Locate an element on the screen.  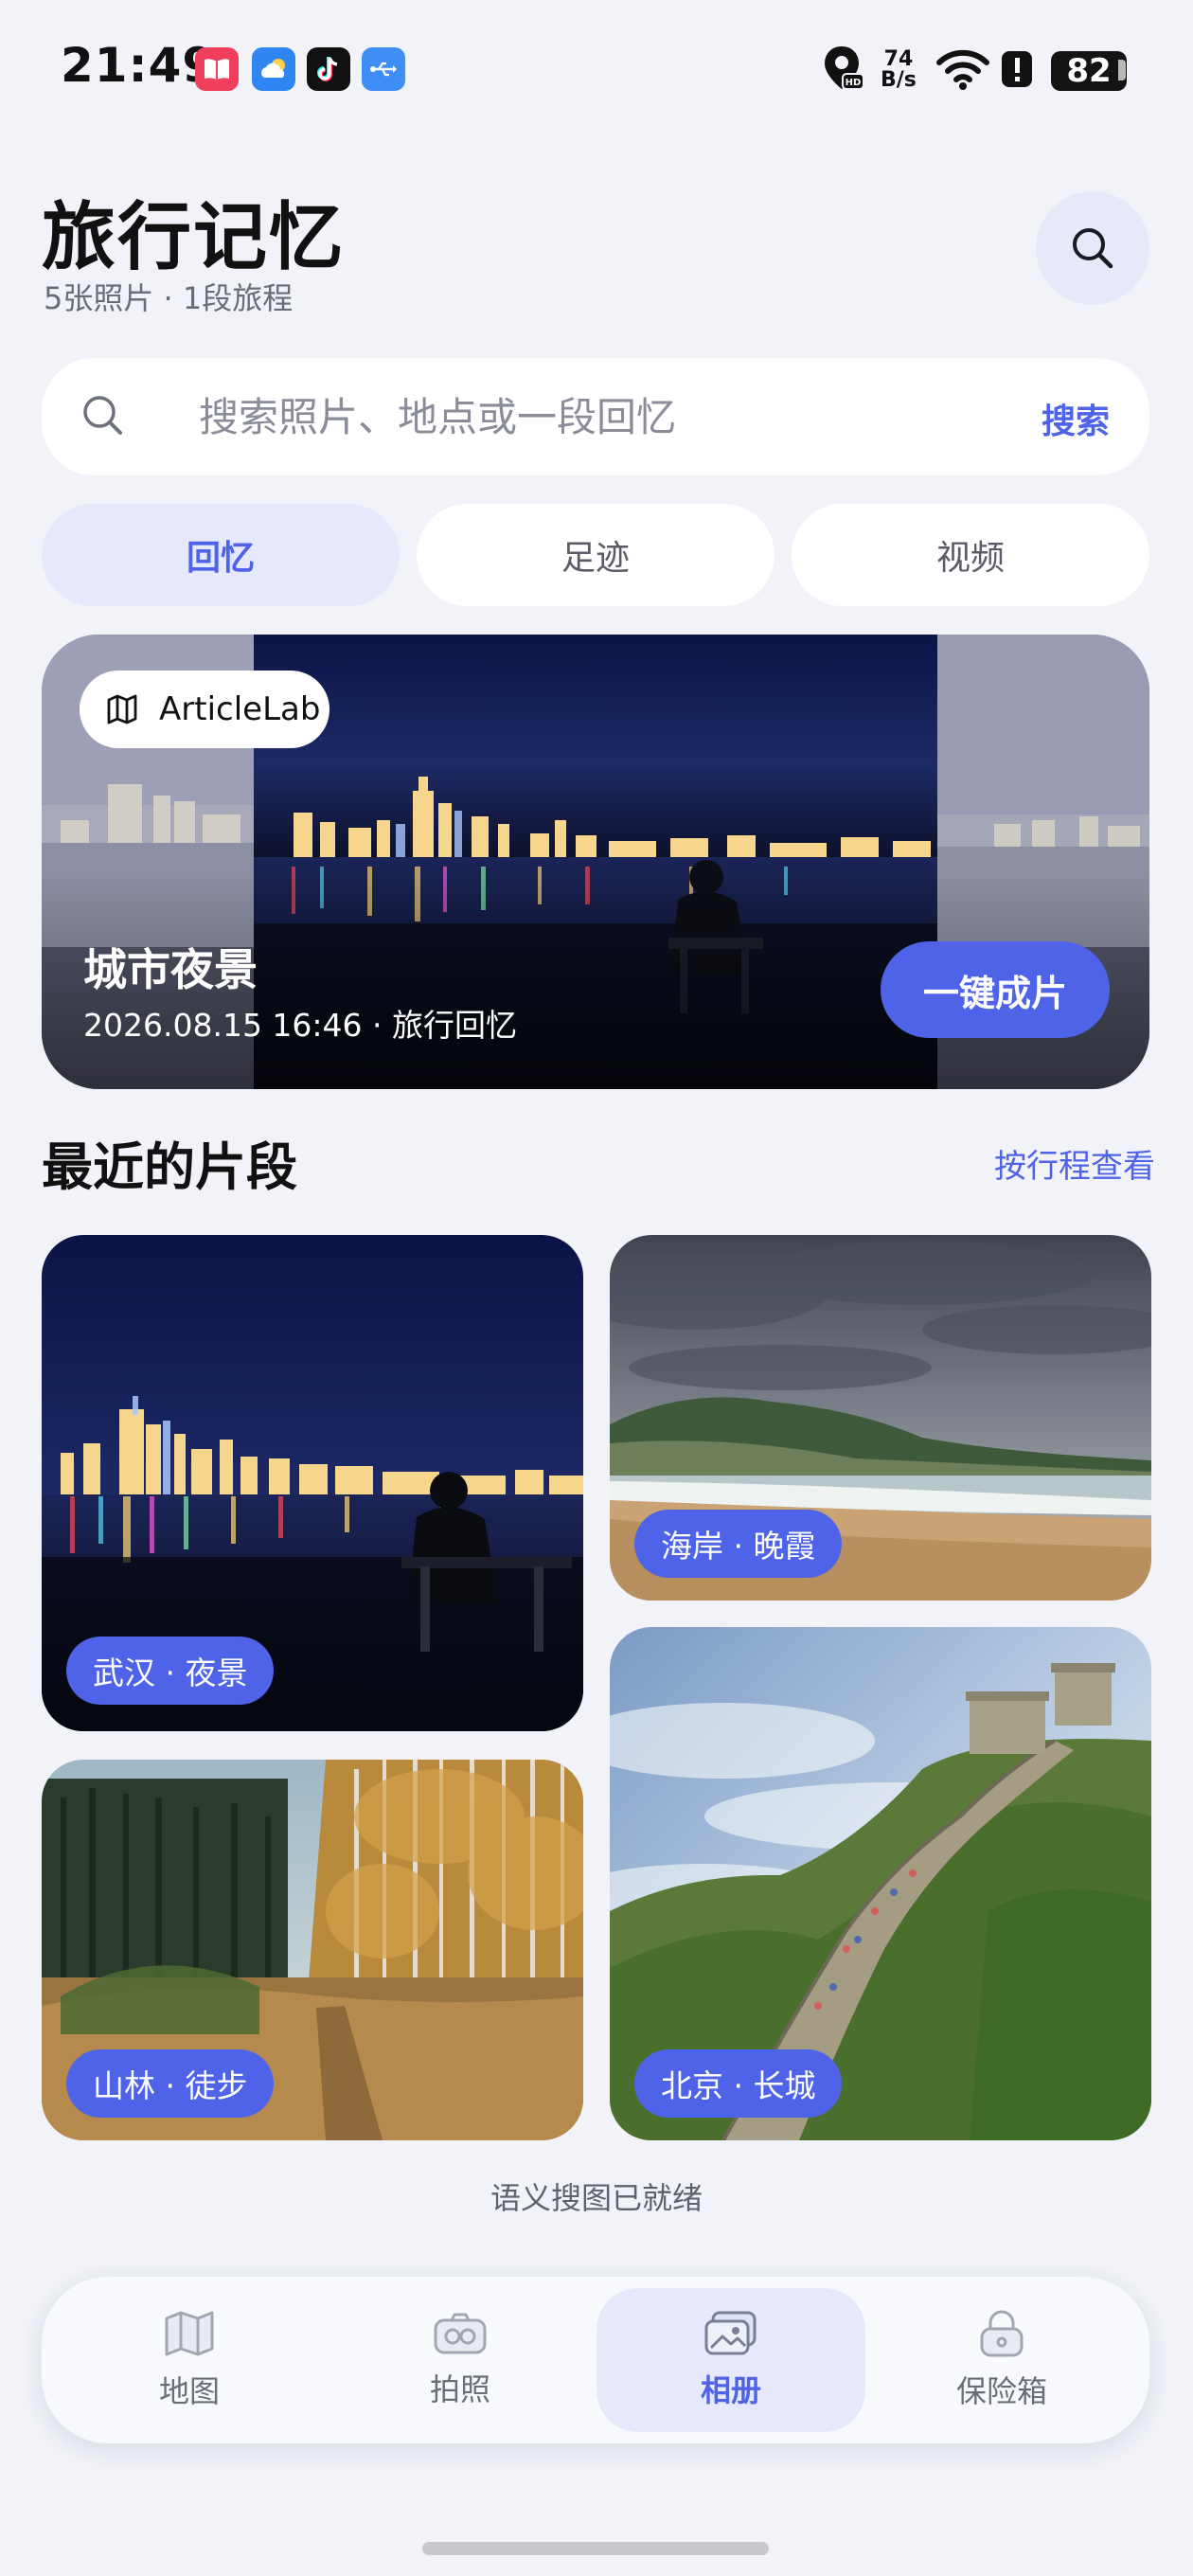
list-item: 海岸 · 晚霞 is located at coordinates (880, 1418).